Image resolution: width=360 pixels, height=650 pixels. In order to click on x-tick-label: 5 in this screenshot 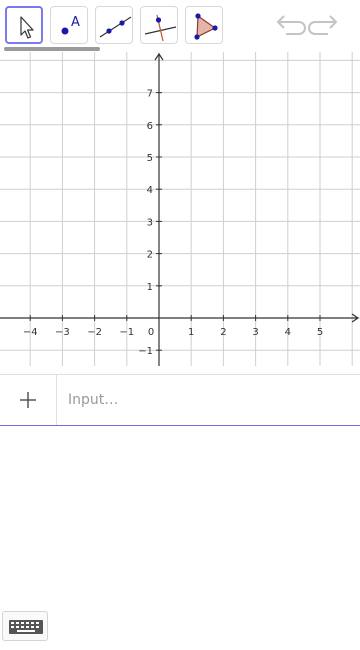, I will do `click(320, 332)`.